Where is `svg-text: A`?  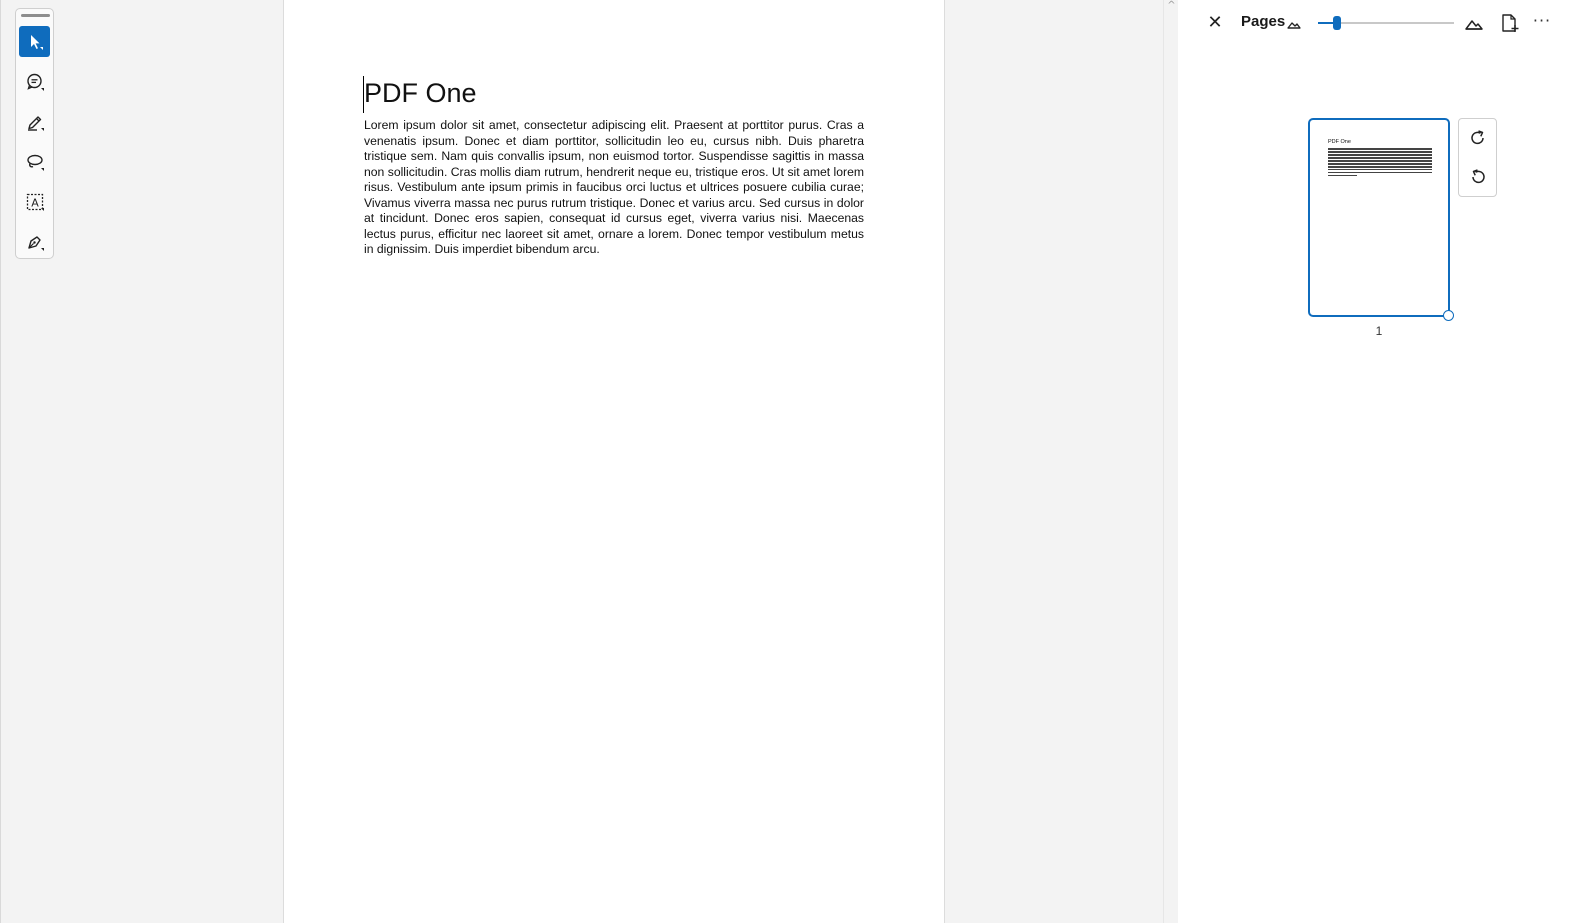 svg-text: A is located at coordinates (35, 202).